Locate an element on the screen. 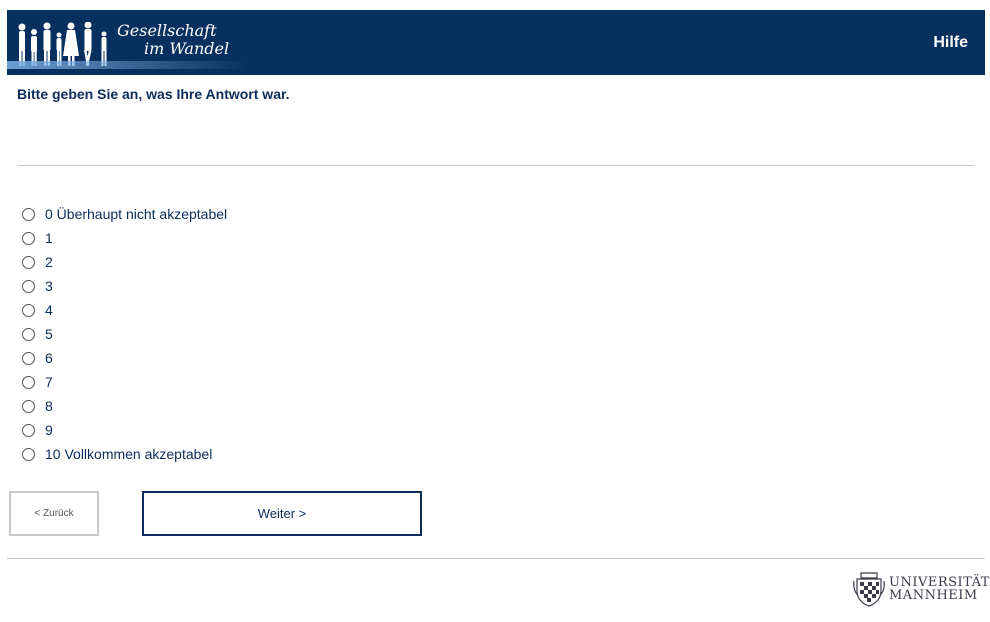 The height and width of the screenshot is (622, 990). option-0: 0 Überhaupt nicht akzeptabel is located at coordinates (124, 214).